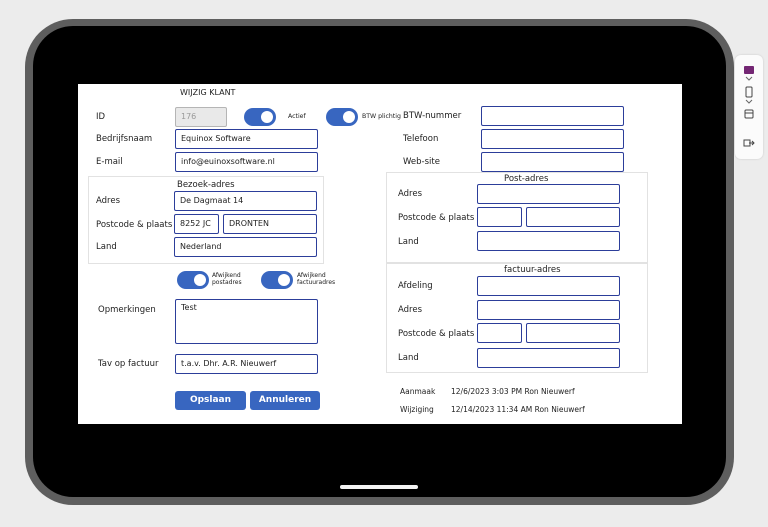 The height and width of the screenshot is (527, 768). What do you see at coordinates (552, 116) in the screenshot?
I see `btw-nummer-input` at bounding box center [552, 116].